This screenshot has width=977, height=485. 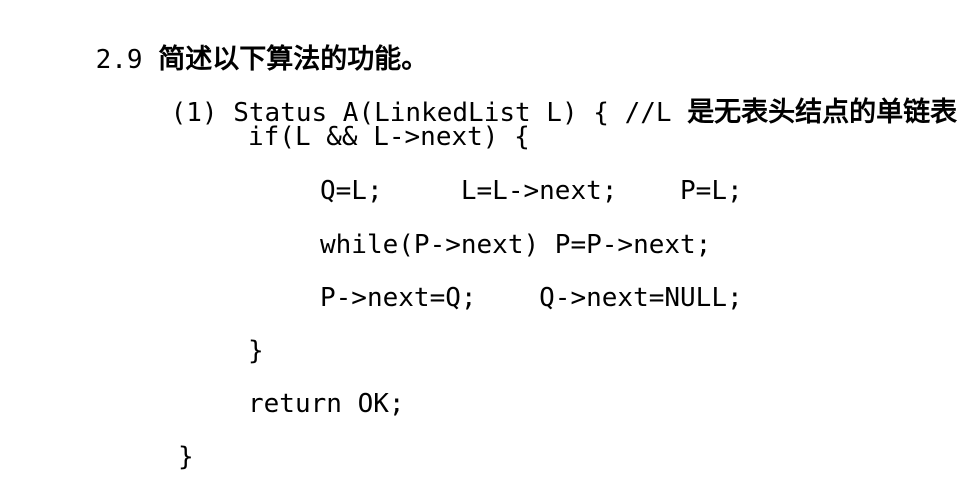 What do you see at coordinates (389, 137) in the screenshot?
I see `code-line-if: if(L && L->next) {` at bounding box center [389, 137].